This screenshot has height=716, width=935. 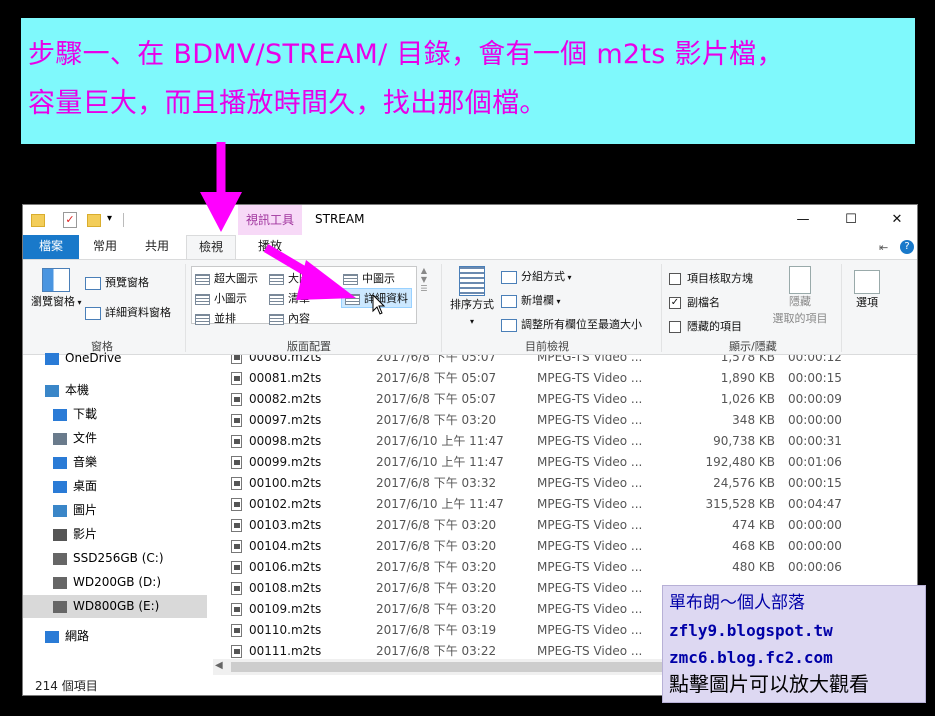 I want to click on layout-tiles: 並排, so click(x=215, y=318).